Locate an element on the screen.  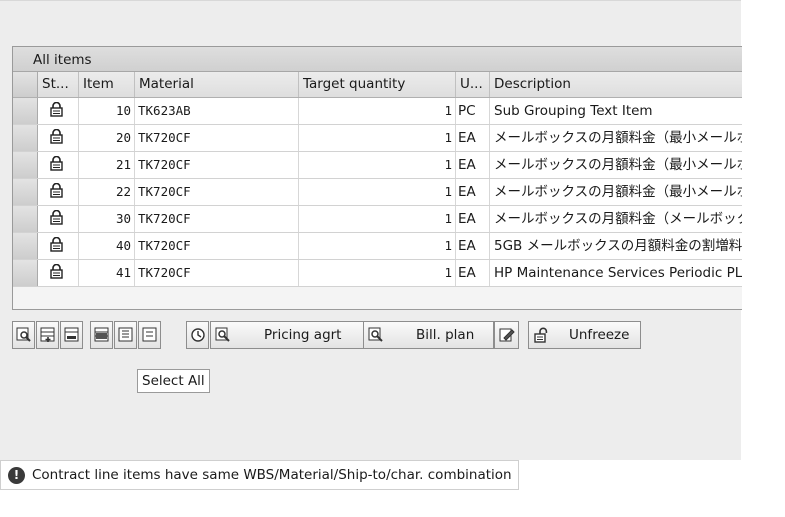
unfreeze-label: Unfreeze is located at coordinates (599, 335).